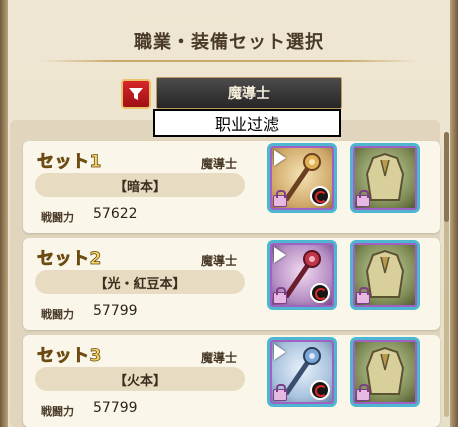  I want to click on set-name: セット1, so click(69, 162).